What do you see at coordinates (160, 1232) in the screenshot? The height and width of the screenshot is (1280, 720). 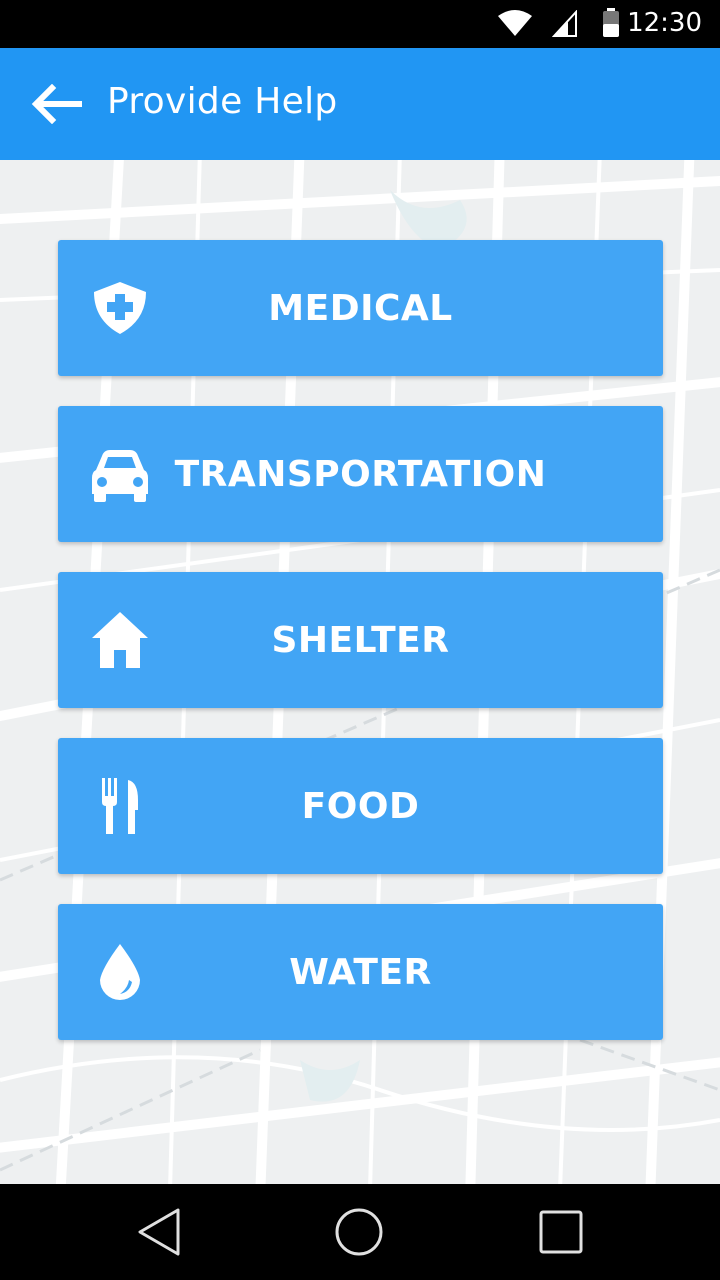 I see `back-triangle-icon` at bounding box center [160, 1232].